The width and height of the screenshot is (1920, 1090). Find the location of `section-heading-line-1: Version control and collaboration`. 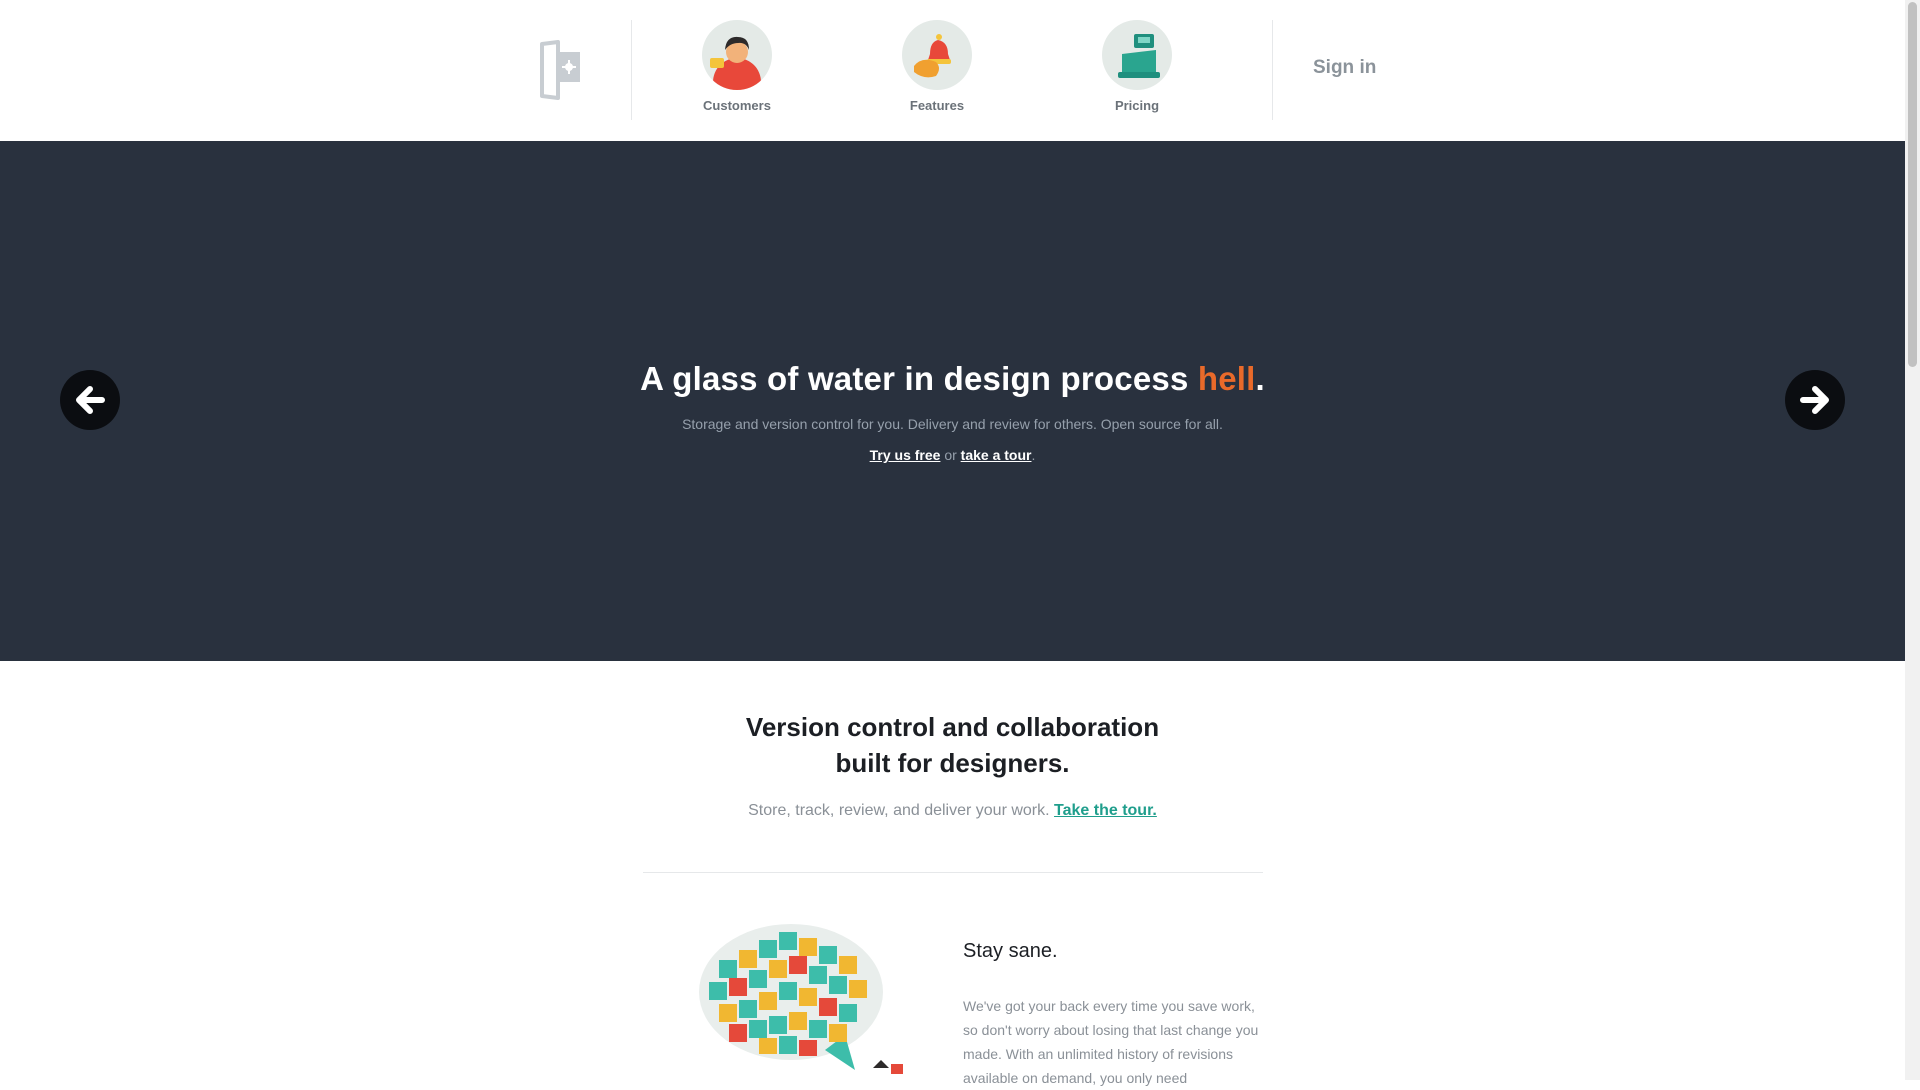

section-heading-line-1: Version control and collaboration is located at coordinates (952, 727).